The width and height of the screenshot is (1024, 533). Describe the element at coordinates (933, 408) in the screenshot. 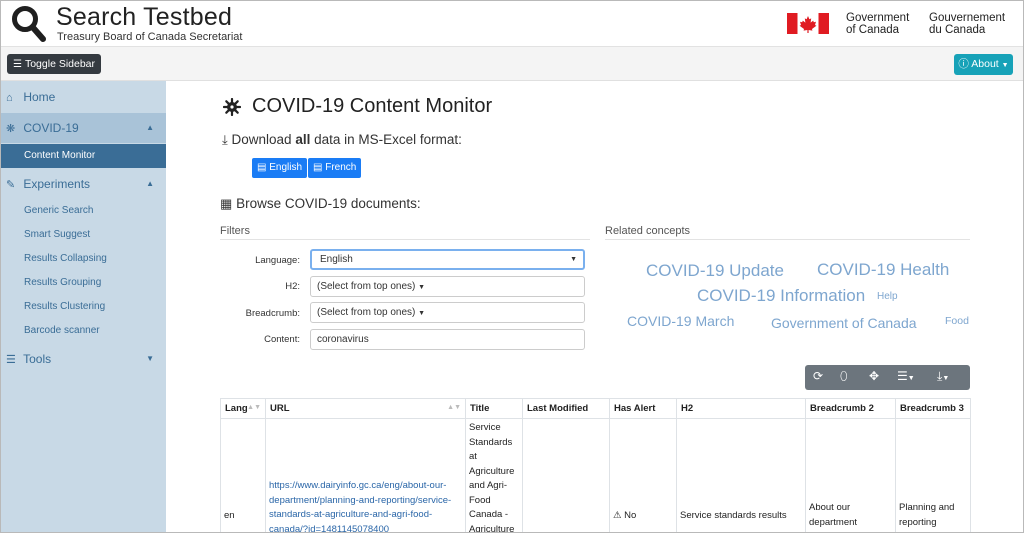

I see `col-breadcrumb3: Breadcrumb 3` at that location.